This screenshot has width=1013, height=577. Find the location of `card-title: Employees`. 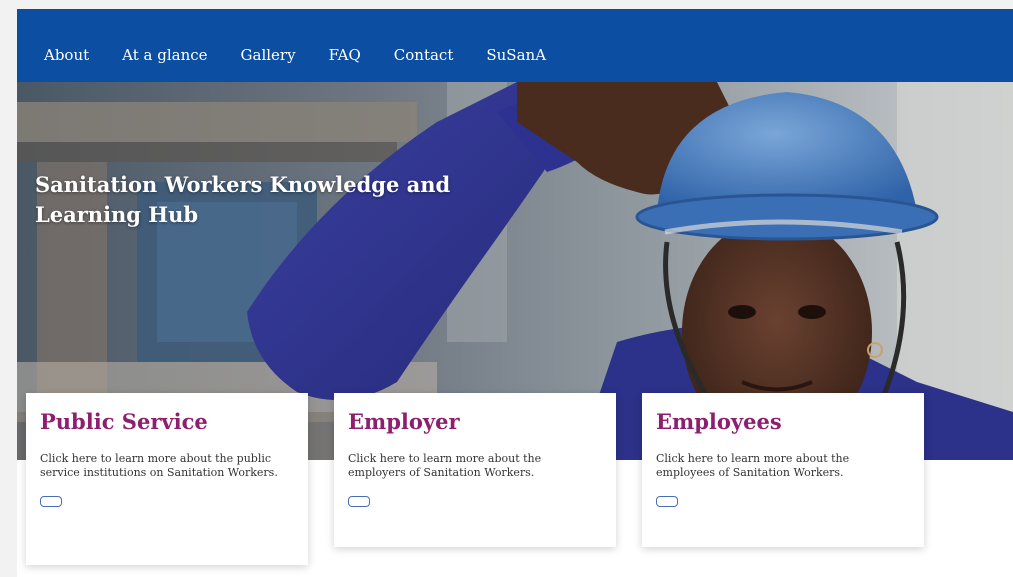

card-title: Employees is located at coordinates (783, 422).